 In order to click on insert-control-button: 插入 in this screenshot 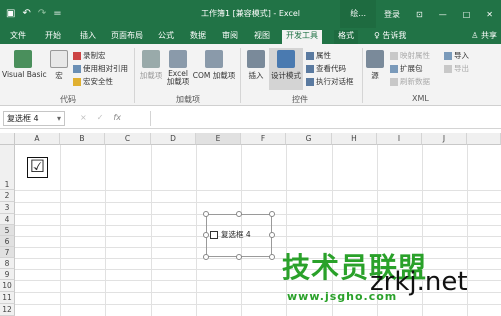, I will do `click(256, 65)`.